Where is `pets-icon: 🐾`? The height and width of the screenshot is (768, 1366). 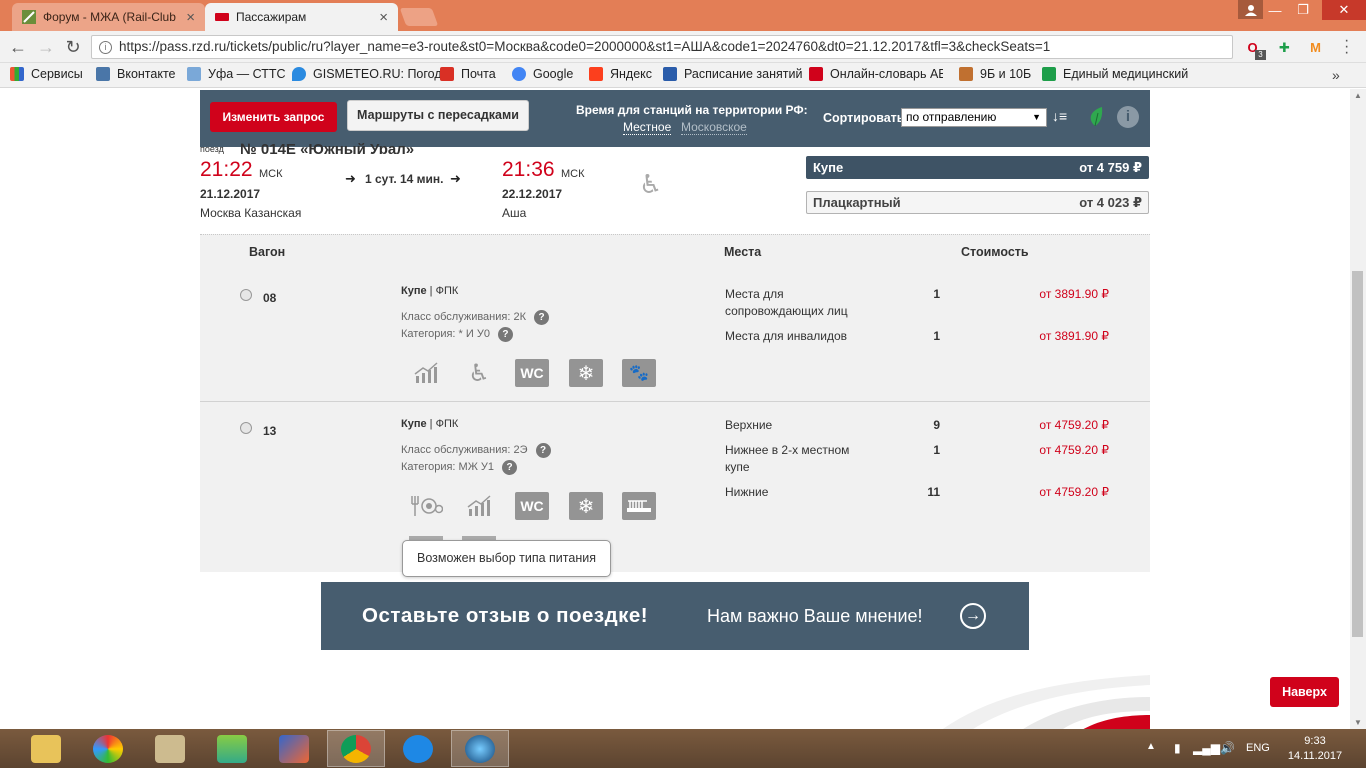
pets-icon: 🐾 is located at coordinates (639, 373).